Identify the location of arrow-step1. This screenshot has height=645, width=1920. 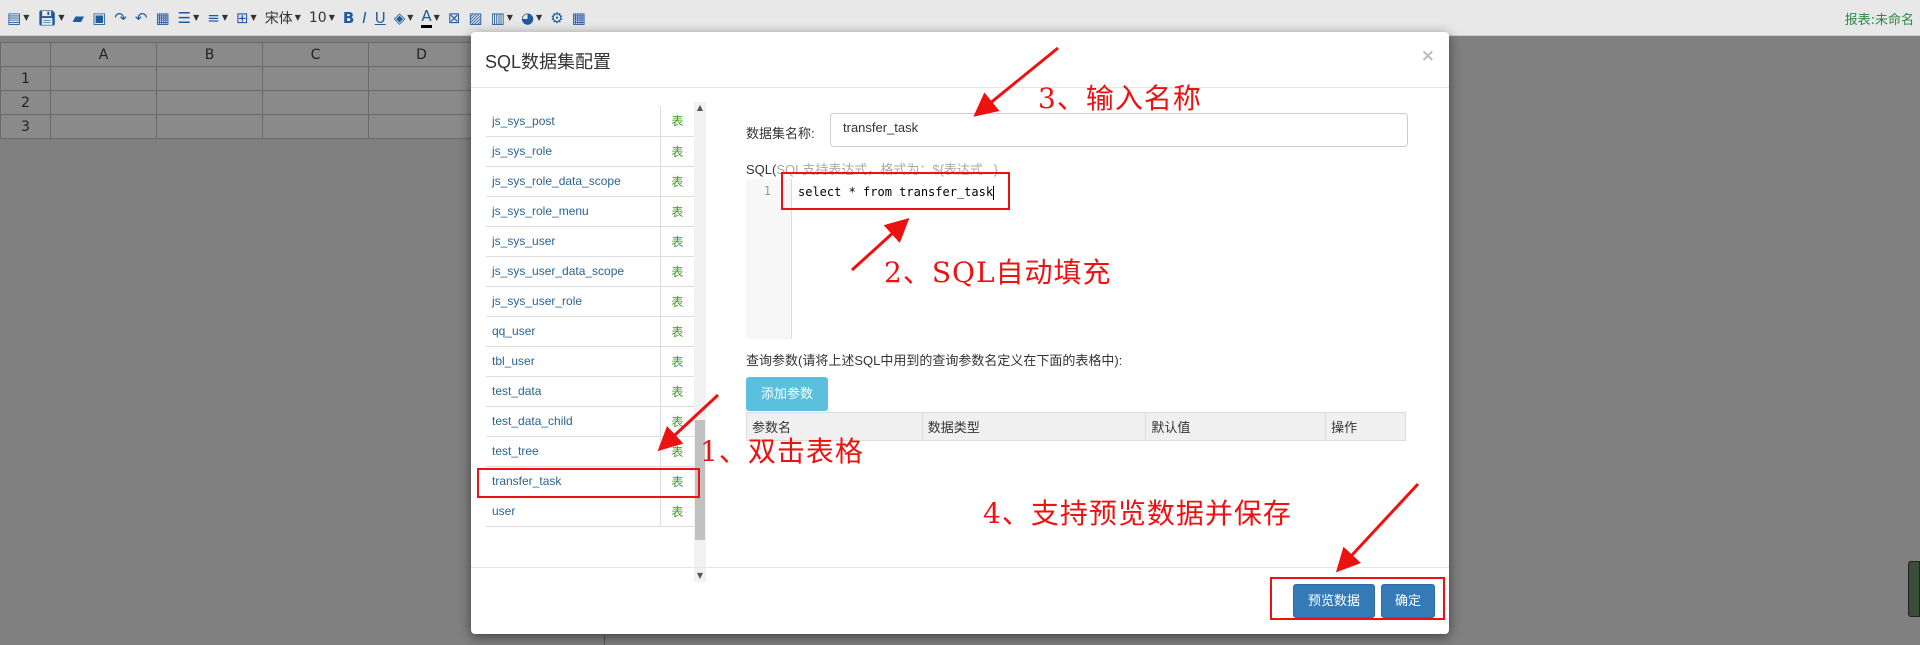
(688, 422).